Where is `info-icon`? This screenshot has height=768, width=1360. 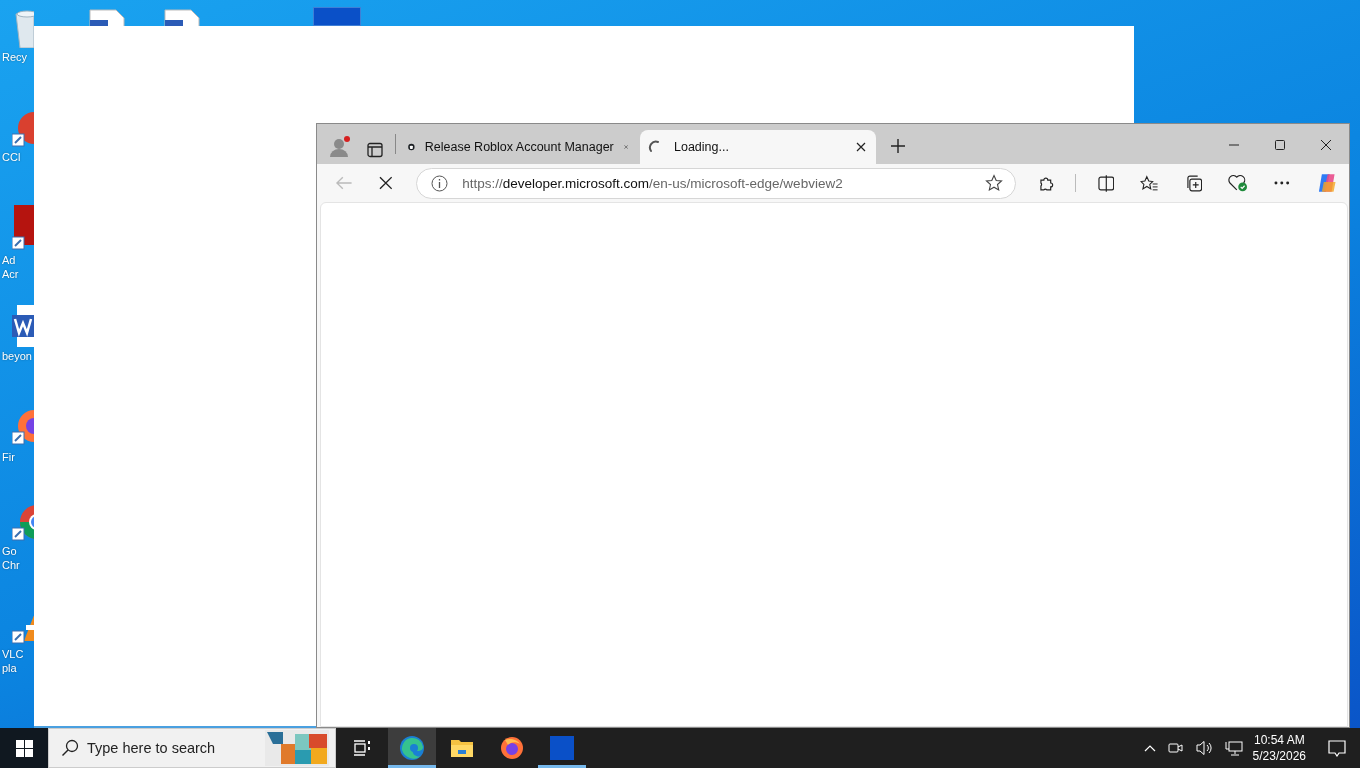 info-icon is located at coordinates (440, 183).